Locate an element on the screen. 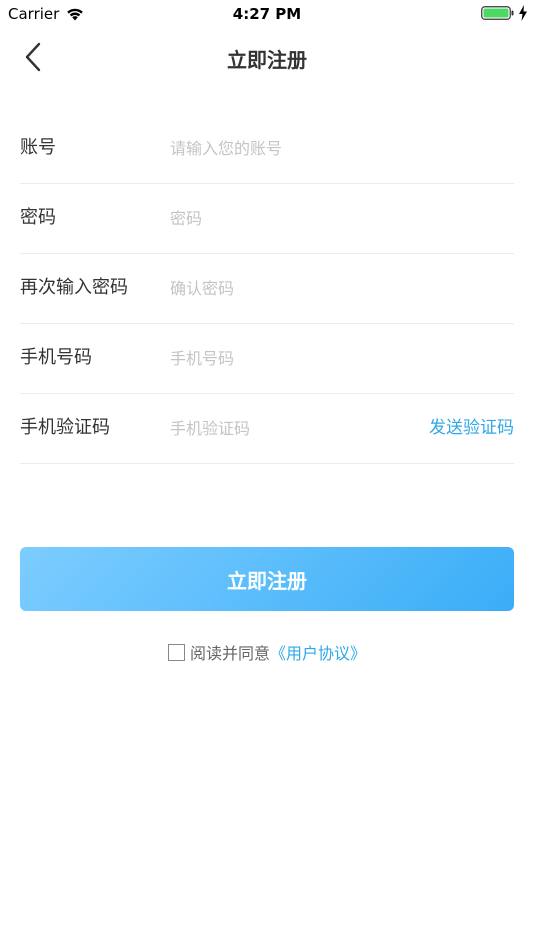 The image size is (534, 950). nav-bar: 立即注册 is located at coordinates (267, 58).